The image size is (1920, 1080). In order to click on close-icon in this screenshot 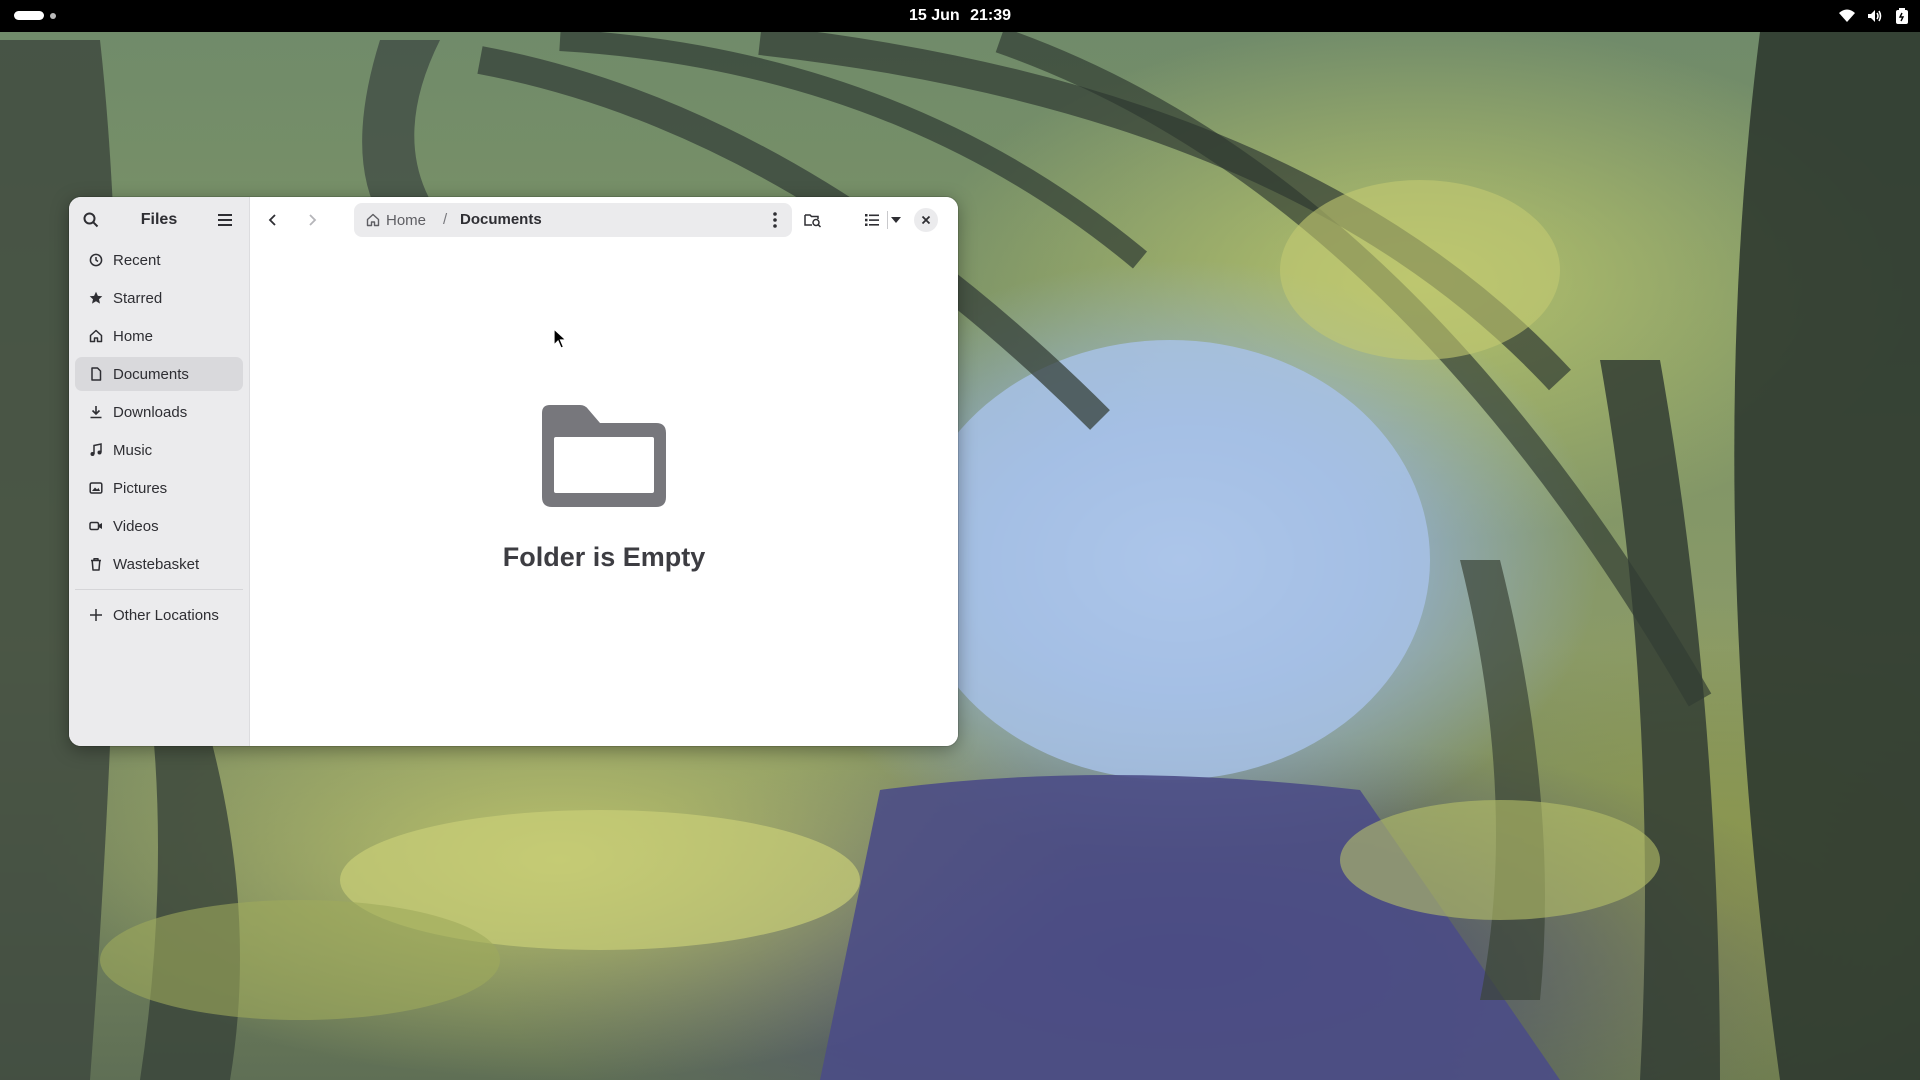, I will do `click(926, 220)`.